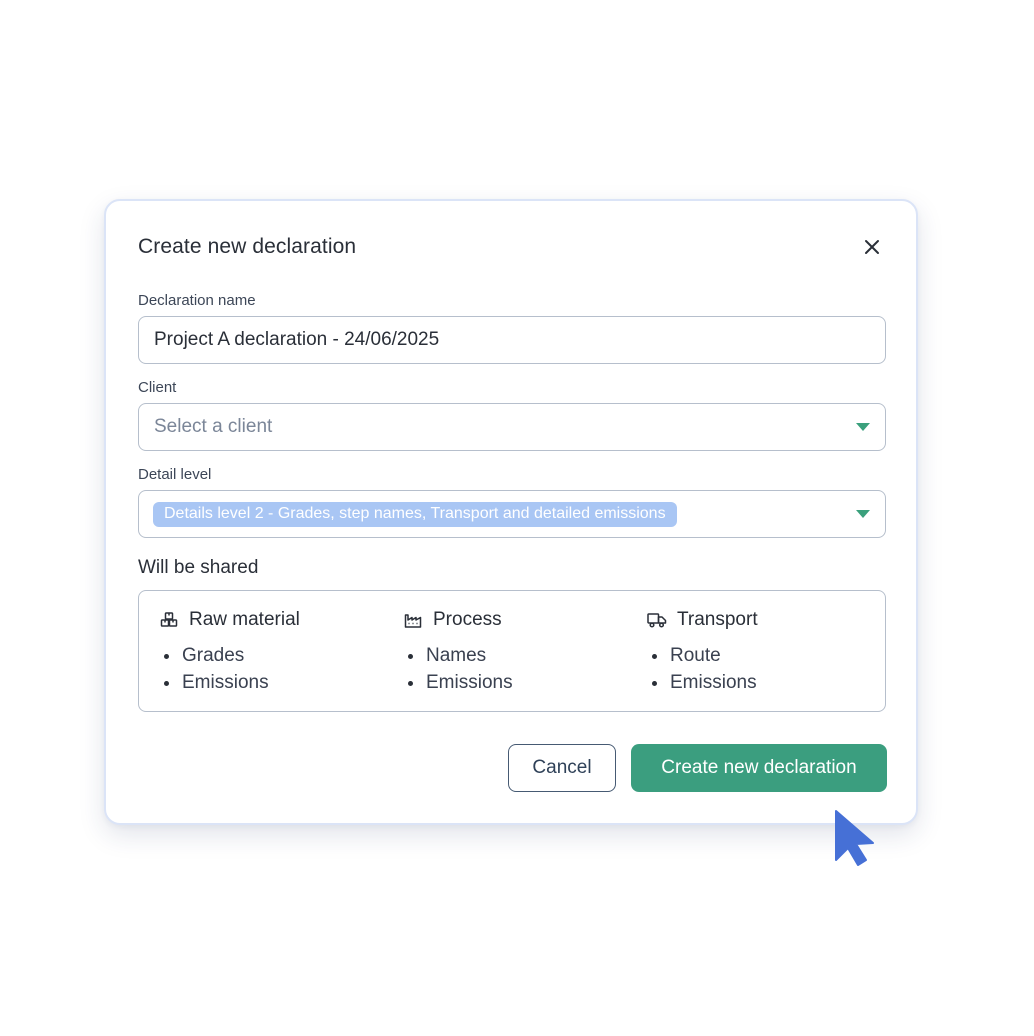 This screenshot has width=1034, height=1036. I want to click on shared-column-process: Process Names Emissions, so click(458, 651).